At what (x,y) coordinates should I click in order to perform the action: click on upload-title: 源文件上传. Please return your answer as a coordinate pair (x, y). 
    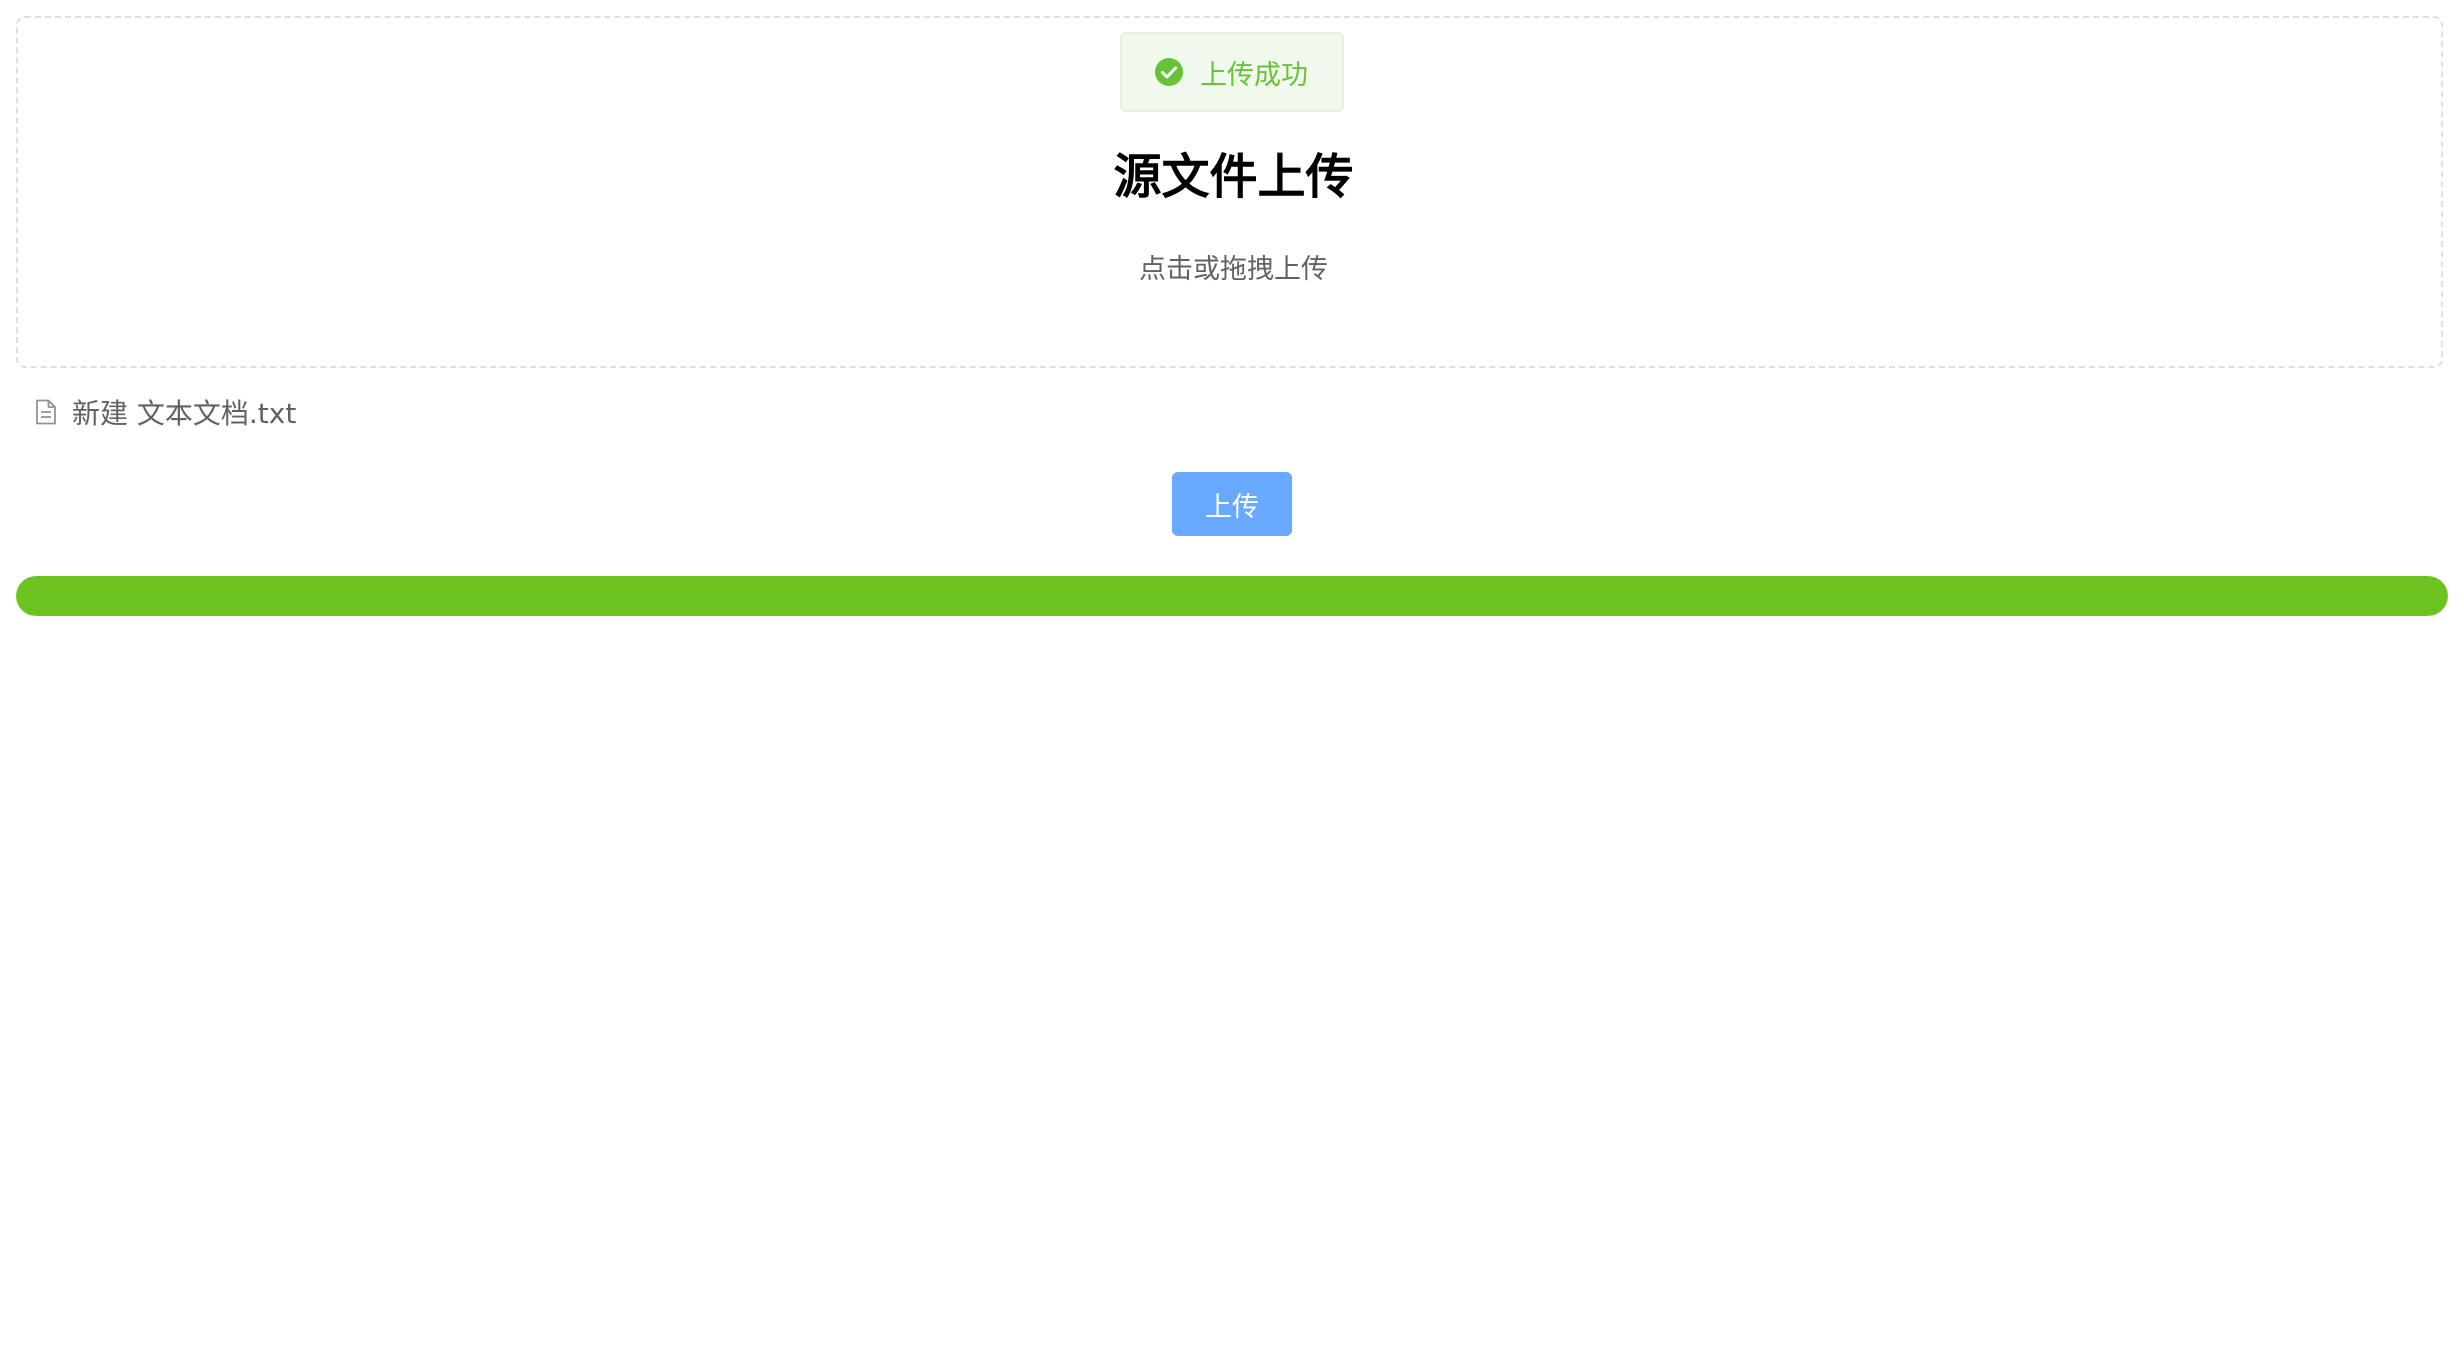
    Looking at the image, I should click on (1233, 177).